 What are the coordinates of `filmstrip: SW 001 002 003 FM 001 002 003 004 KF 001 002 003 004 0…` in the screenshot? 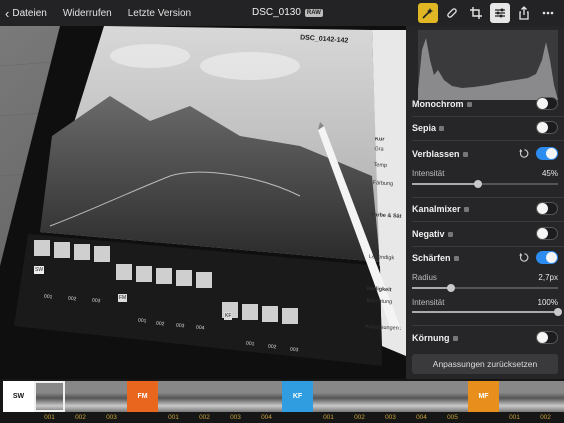 It's located at (282, 401).